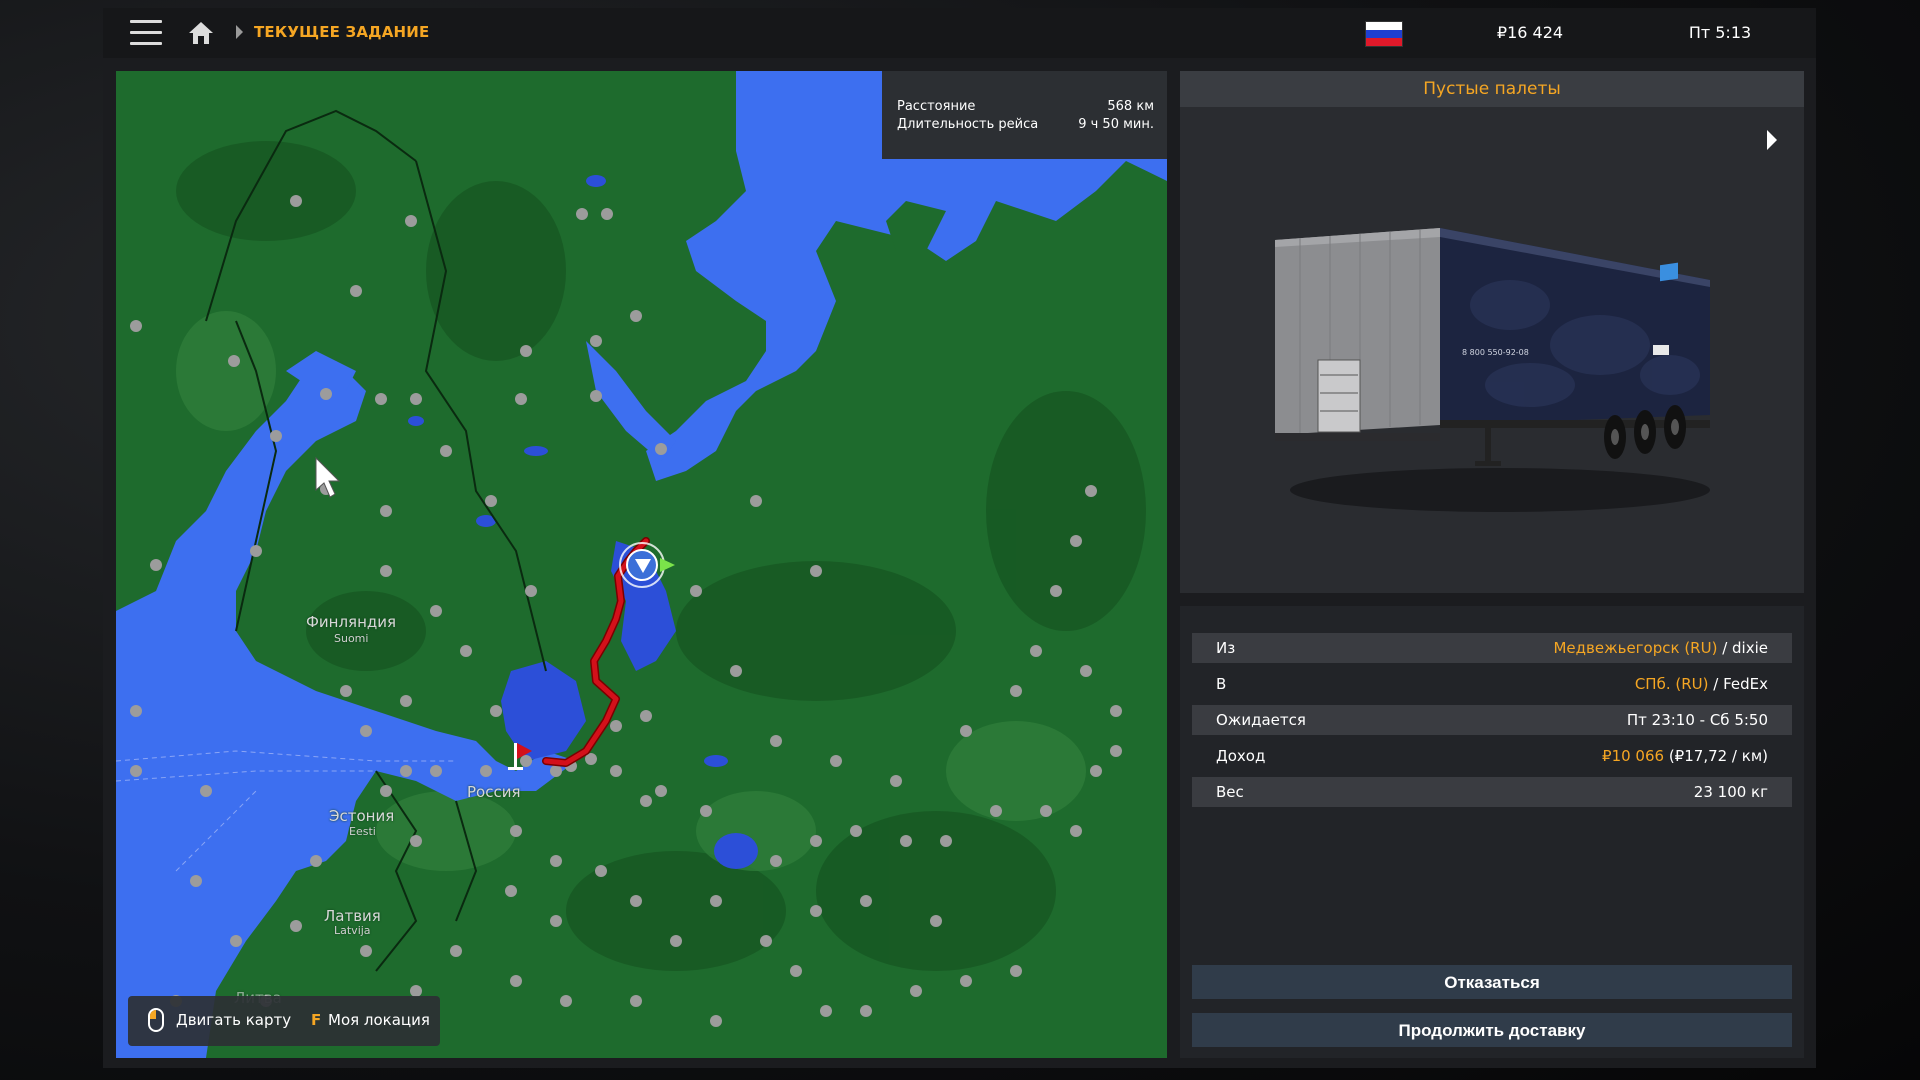  Describe the element at coordinates (316, 1020) in the screenshot. I see `location-hotkey: F` at that location.